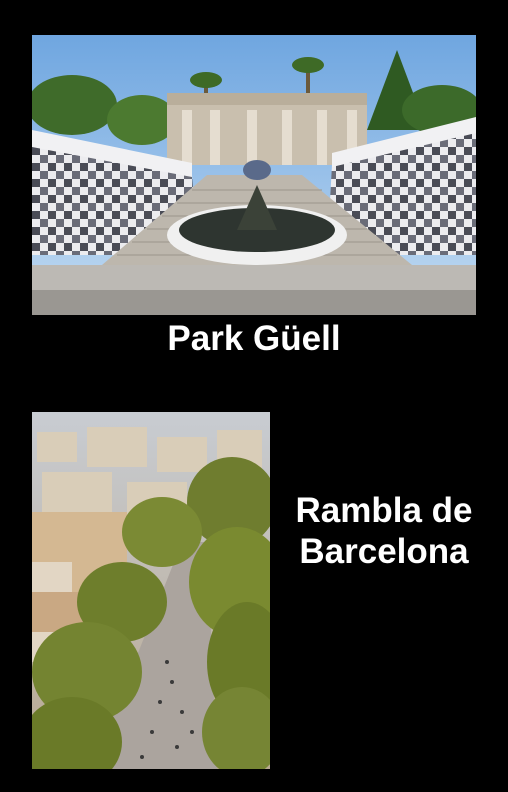 Image resolution: width=508 pixels, height=792 pixels. What do you see at coordinates (384, 510) in the screenshot?
I see `rambla-caption-line1: Rambla de` at bounding box center [384, 510].